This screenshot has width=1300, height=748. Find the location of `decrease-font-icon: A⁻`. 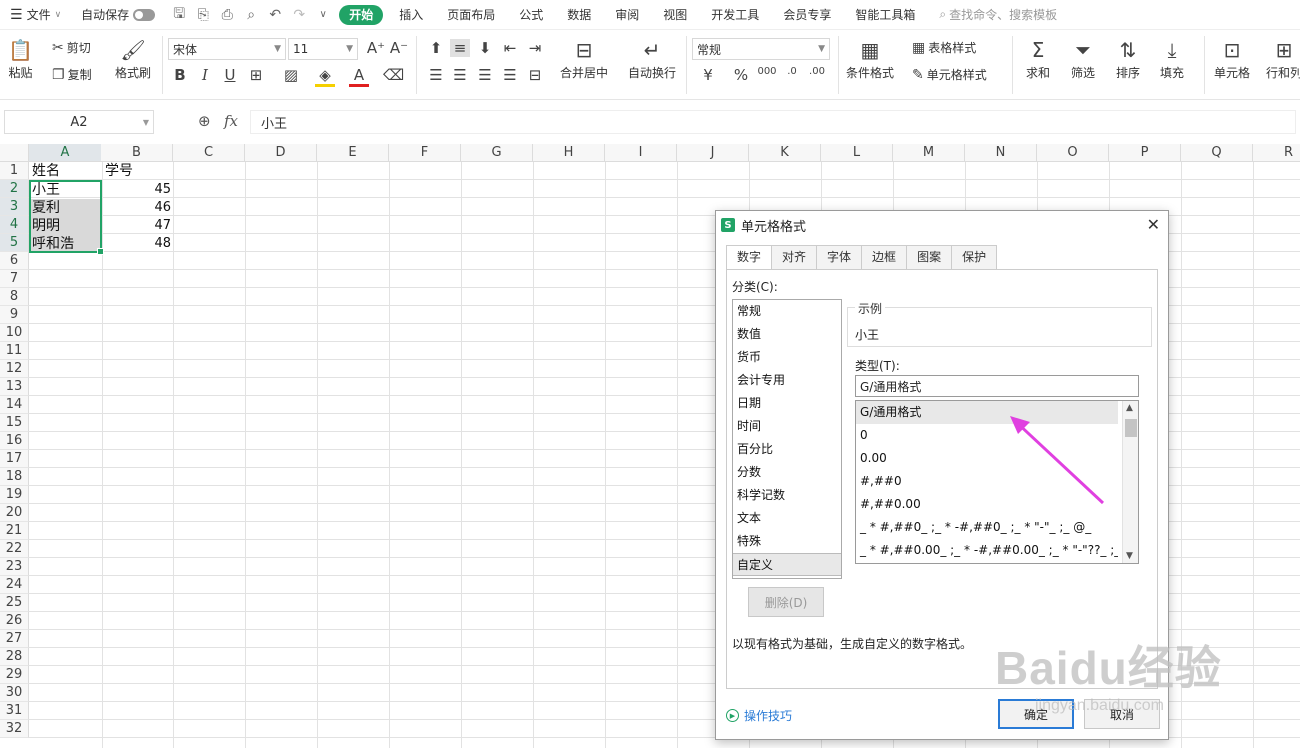

decrease-font-icon: A⁻ is located at coordinates (399, 48).